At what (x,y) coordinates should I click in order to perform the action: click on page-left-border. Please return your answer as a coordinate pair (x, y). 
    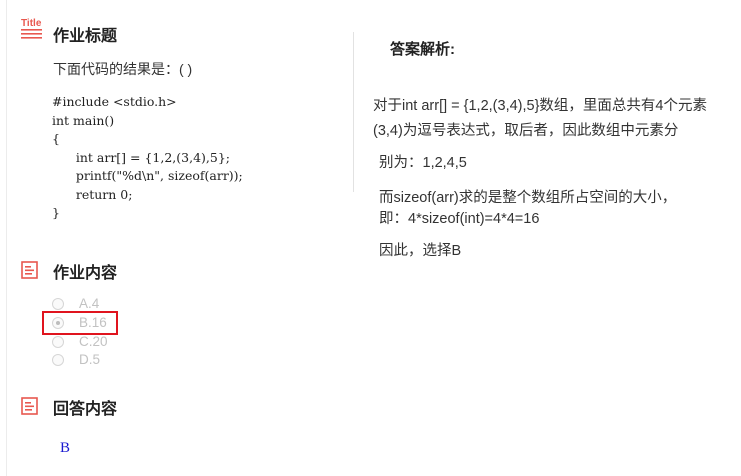
    Looking at the image, I should click on (6, 238).